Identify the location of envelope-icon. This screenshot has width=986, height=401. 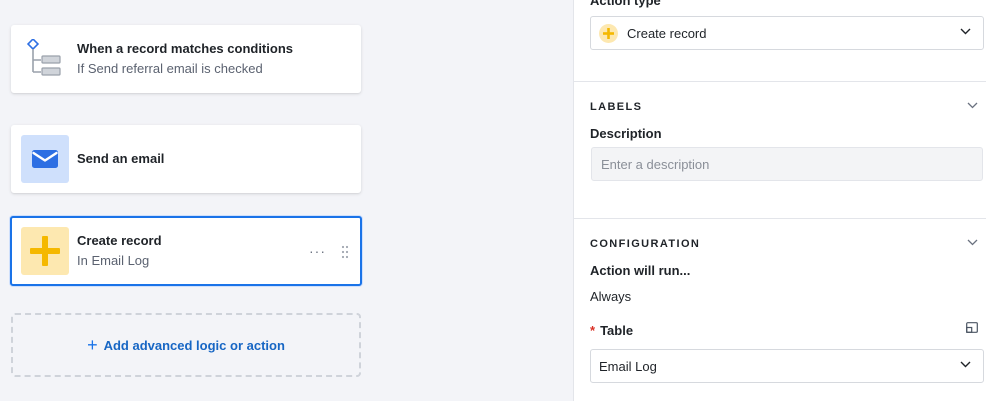
(45, 159).